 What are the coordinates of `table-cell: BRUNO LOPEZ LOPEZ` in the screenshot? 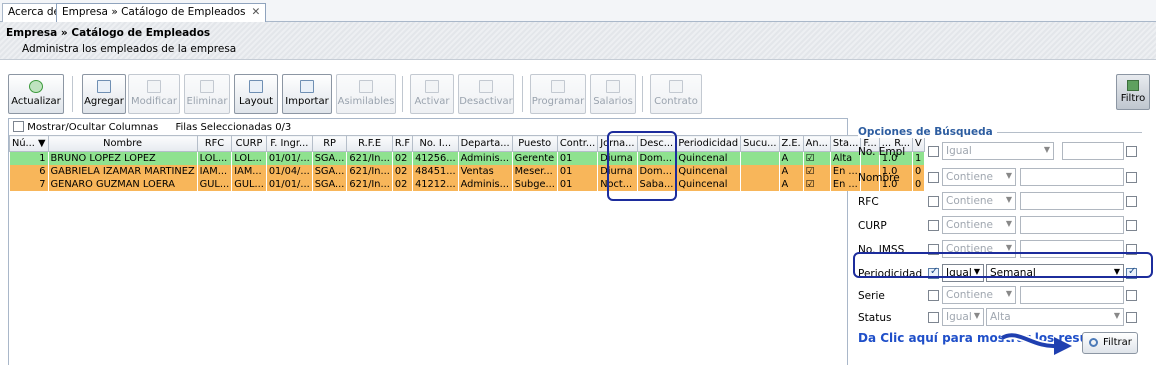 It's located at (123, 158).